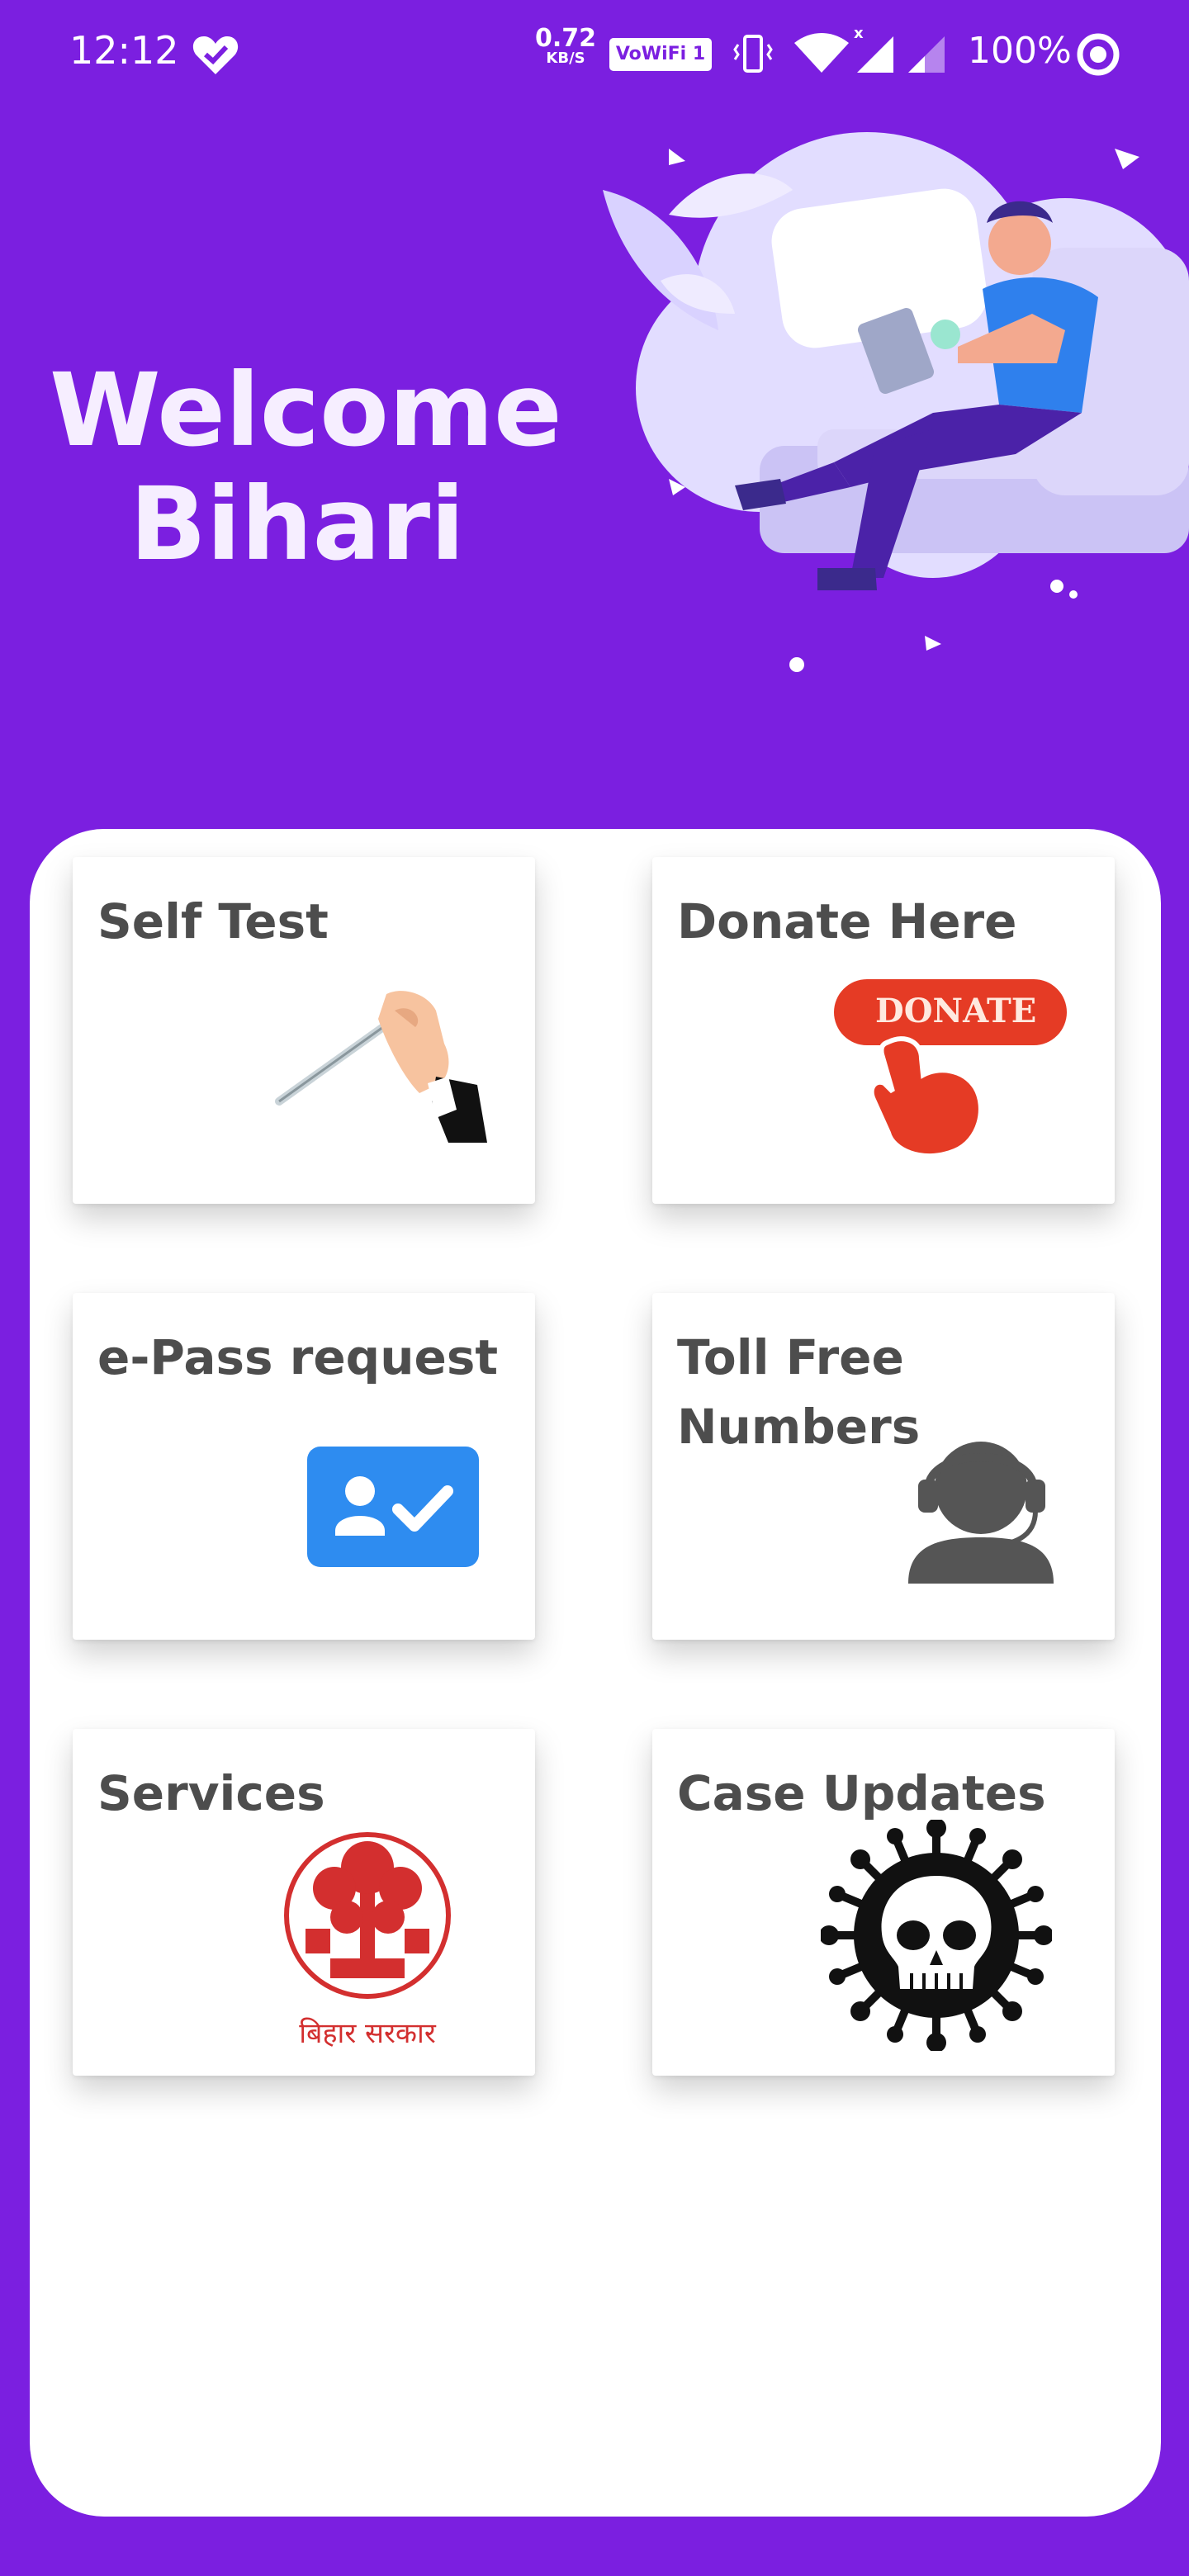 The width and height of the screenshot is (1189, 2576). I want to click on battery-ring-icon, so click(1098, 56).